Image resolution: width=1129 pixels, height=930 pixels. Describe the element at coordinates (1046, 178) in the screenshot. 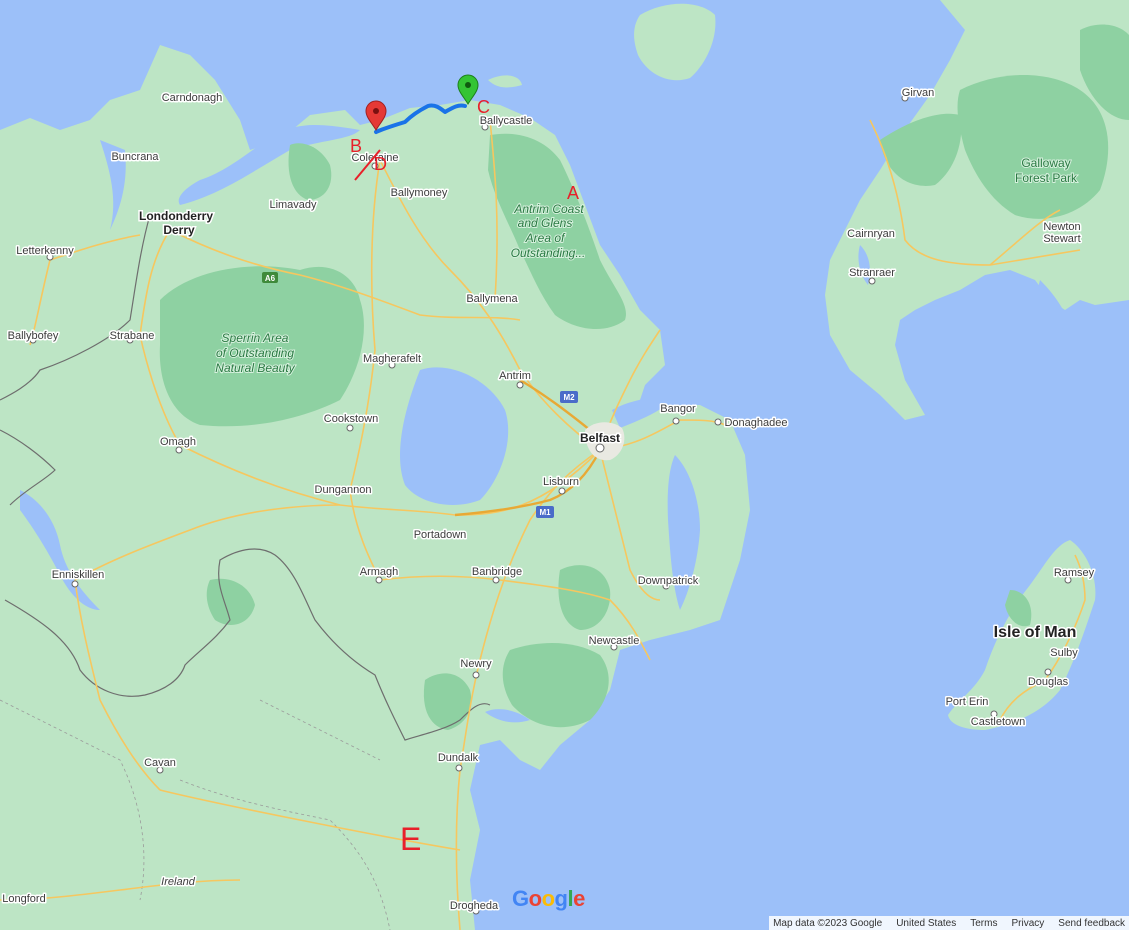

I see `label-galloway-2: Forest Park` at that location.